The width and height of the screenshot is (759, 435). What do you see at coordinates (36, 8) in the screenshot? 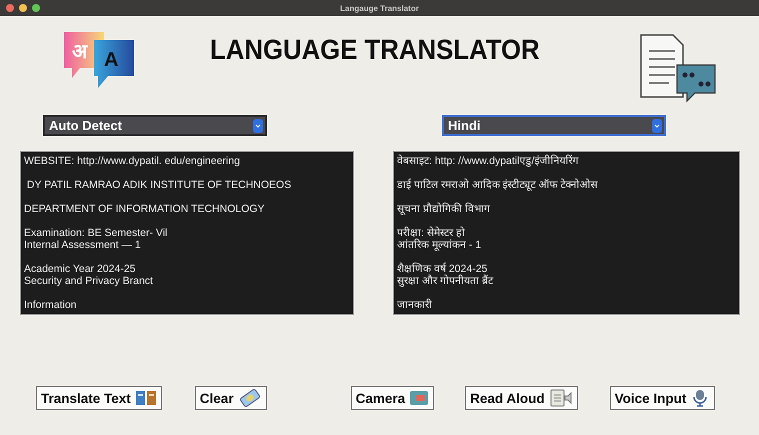
I see `maximize-icon` at bounding box center [36, 8].